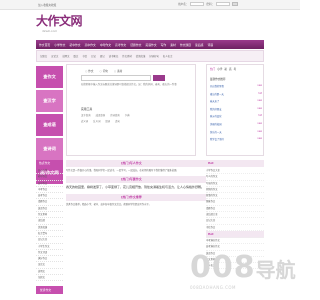 This screenshot has width=320, height=300. What do you see at coordinates (235, 4) in the screenshot?
I see `login-button` at bounding box center [235, 4].